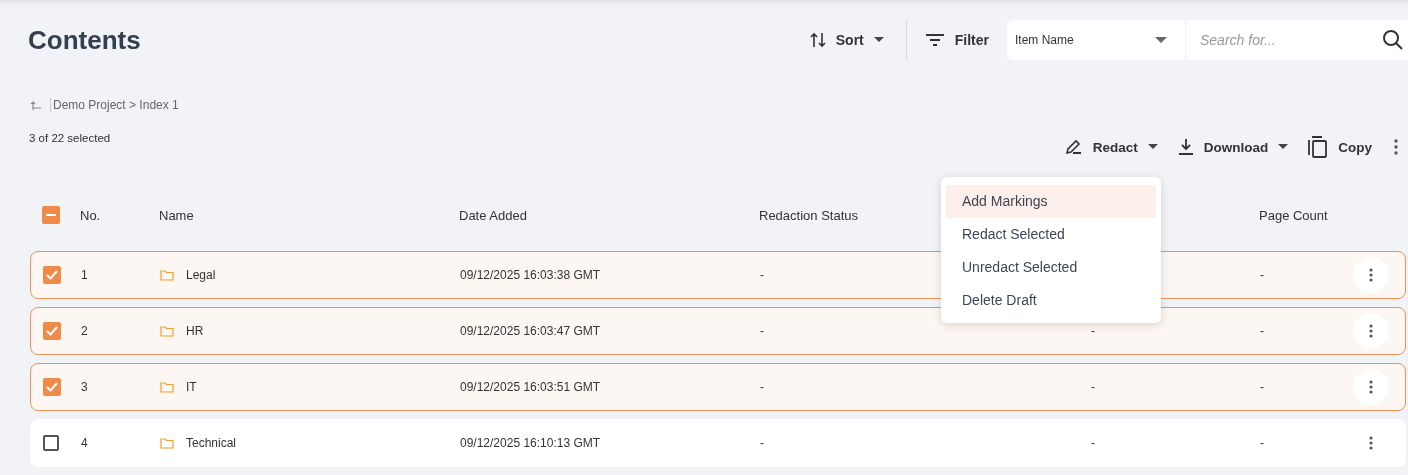 The height and width of the screenshot is (475, 1408). Describe the element at coordinates (530, 387) in the screenshot. I see `table-cell: 09/12/2025 16:03:51 GMT` at that location.